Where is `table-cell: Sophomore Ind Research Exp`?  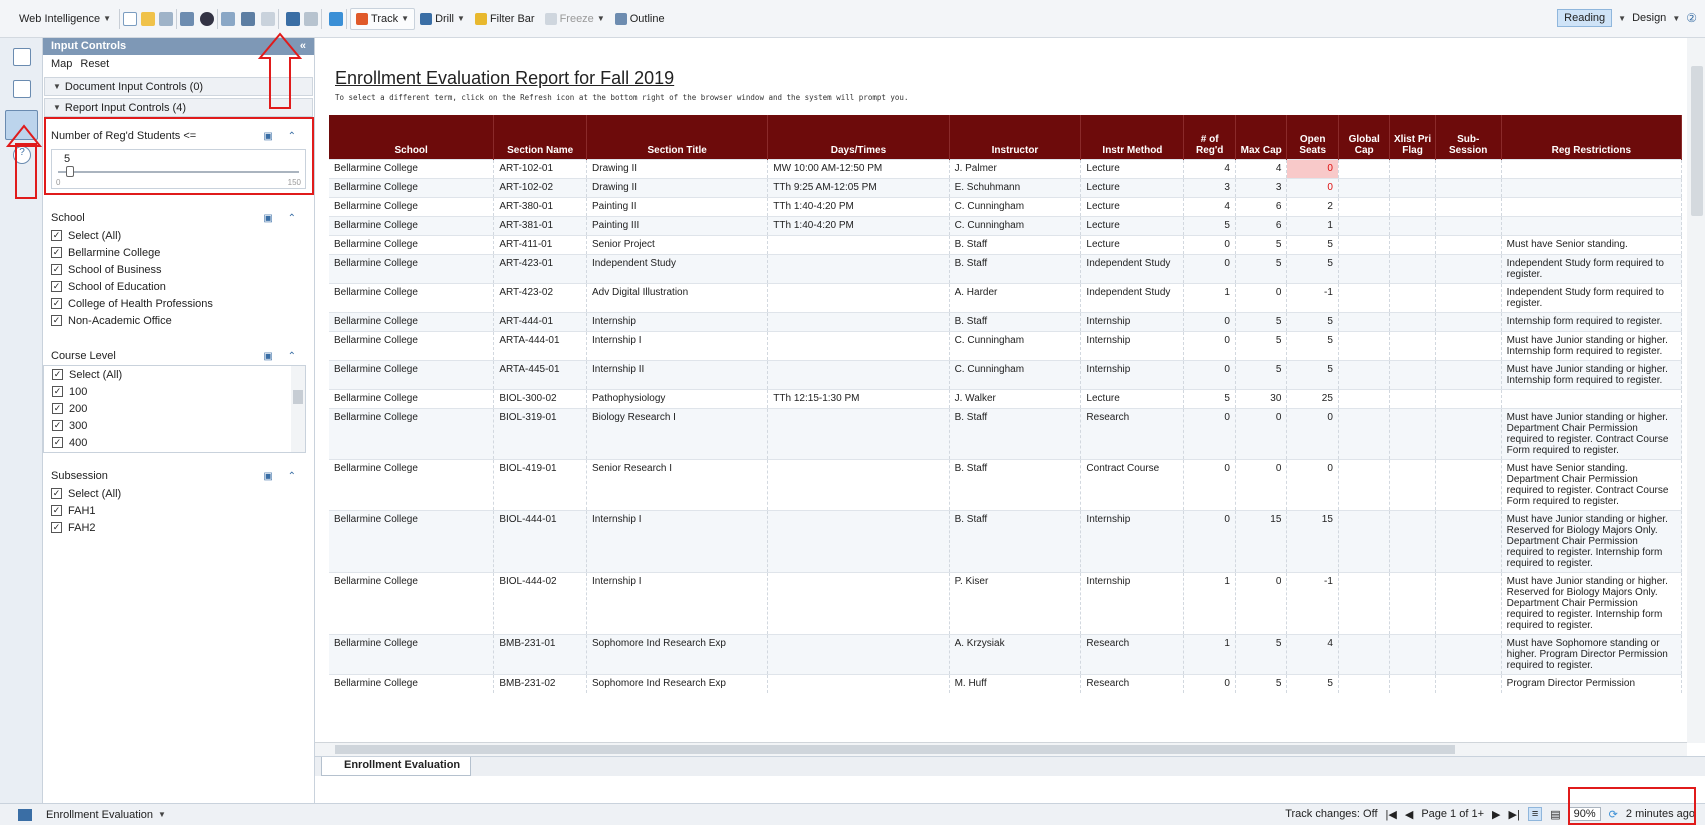 table-cell: Sophomore Ind Research Exp is located at coordinates (677, 653).